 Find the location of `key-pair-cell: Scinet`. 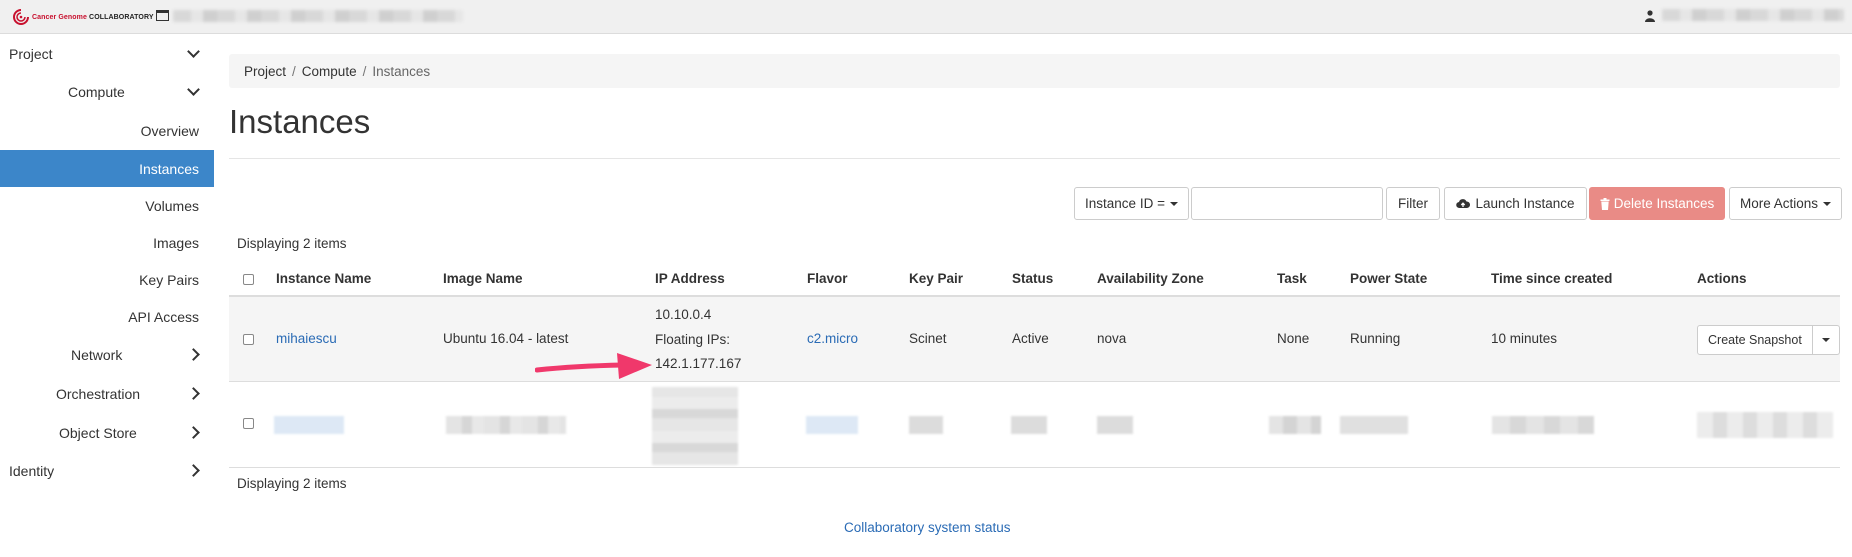

key-pair-cell: Scinet is located at coordinates (928, 338).